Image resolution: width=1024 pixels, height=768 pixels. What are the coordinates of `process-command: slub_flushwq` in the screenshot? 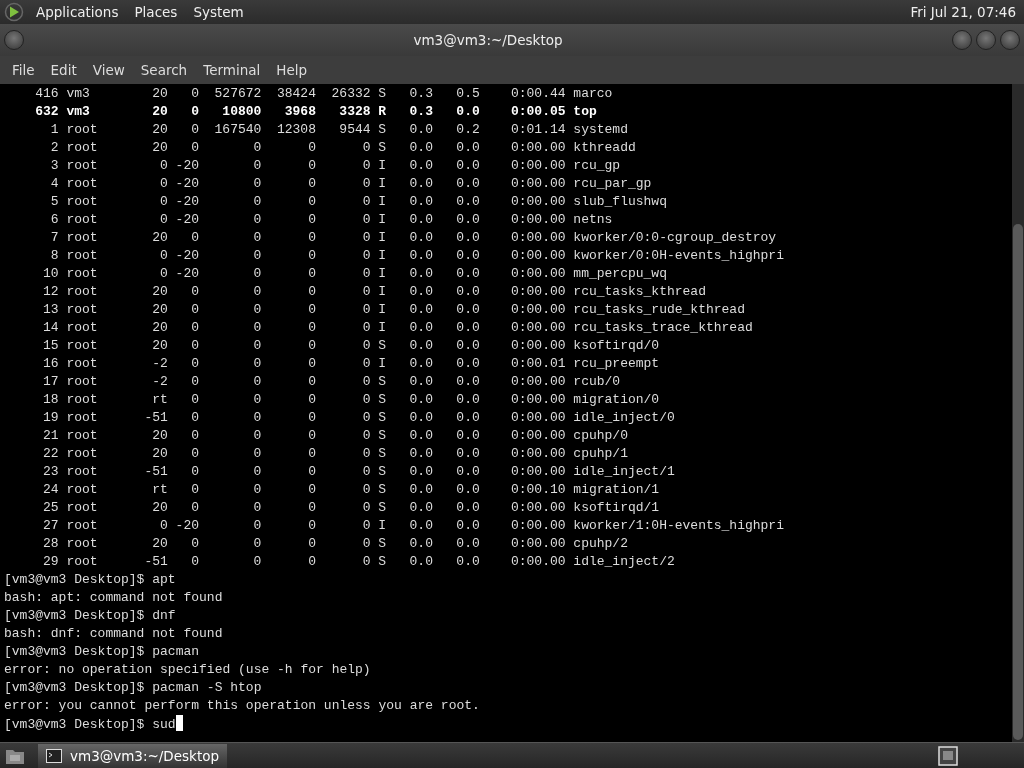 It's located at (620, 202).